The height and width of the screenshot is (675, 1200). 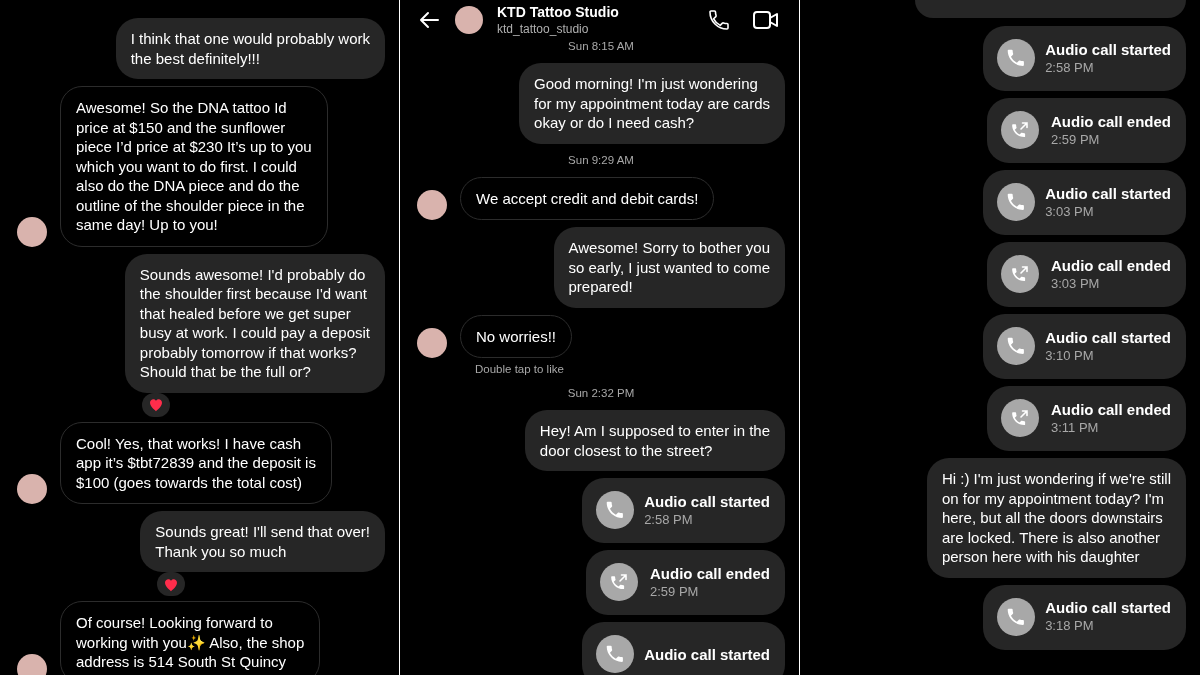 What do you see at coordinates (601, 46) in the screenshot?
I see `message-timestamp: Sun 8:15 AM` at bounding box center [601, 46].